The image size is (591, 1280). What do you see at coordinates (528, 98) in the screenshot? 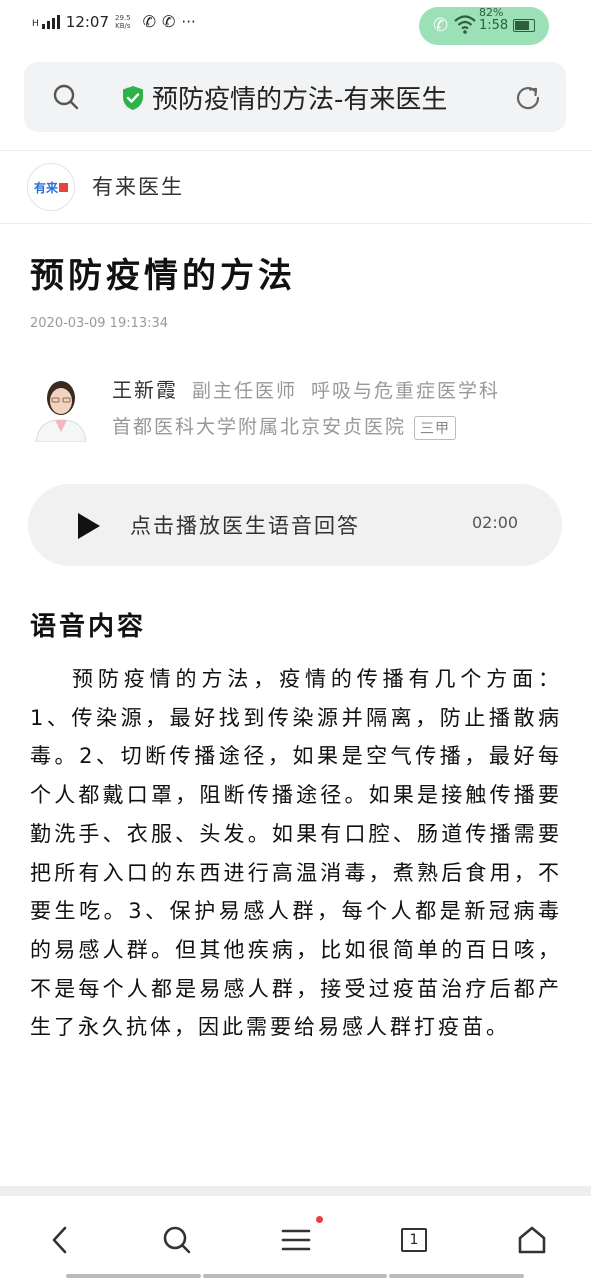
I see `reload-icon` at bounding box center [528, 98].